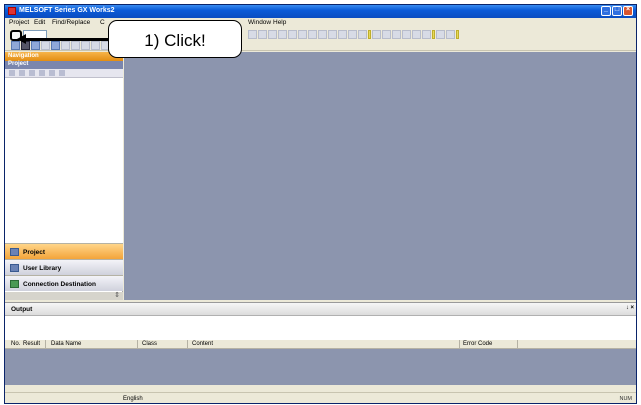 The height and width of the screenshot is (405, 641). I want to click on annotation-arrow-line, so click(66, 39).